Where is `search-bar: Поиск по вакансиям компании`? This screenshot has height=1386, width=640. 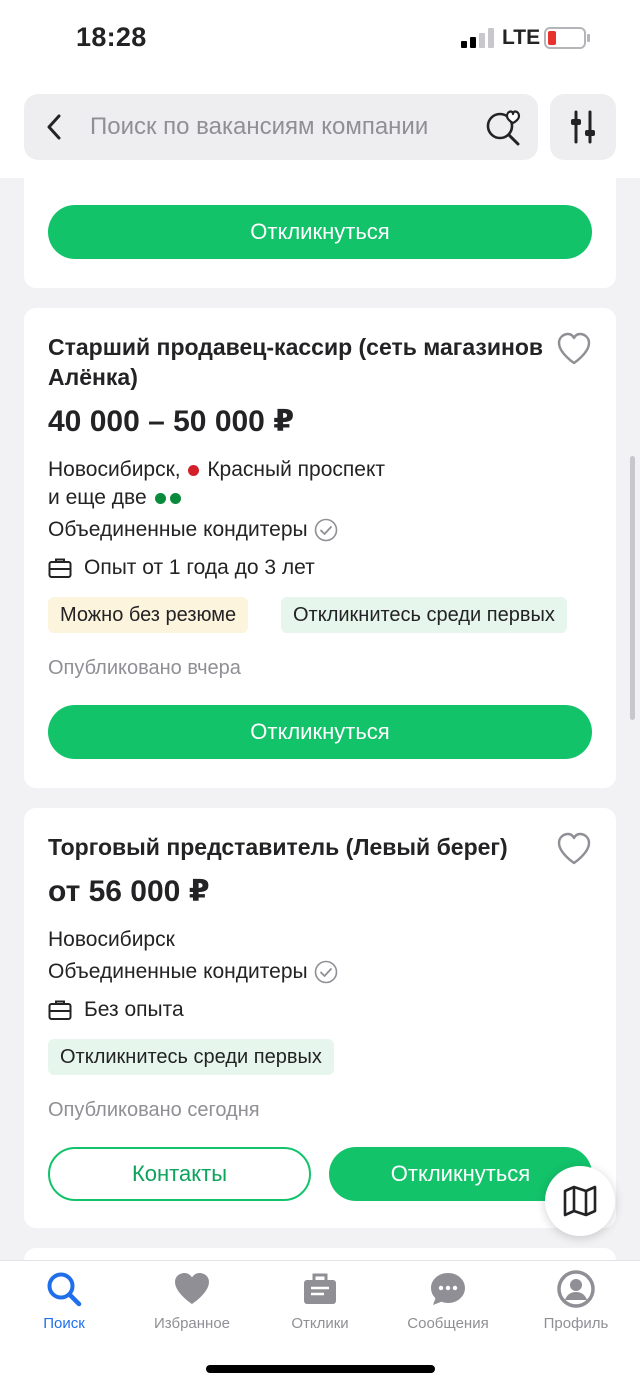
search-bar: Поиск по вакансиям компании is located at coordinates (281, 127).